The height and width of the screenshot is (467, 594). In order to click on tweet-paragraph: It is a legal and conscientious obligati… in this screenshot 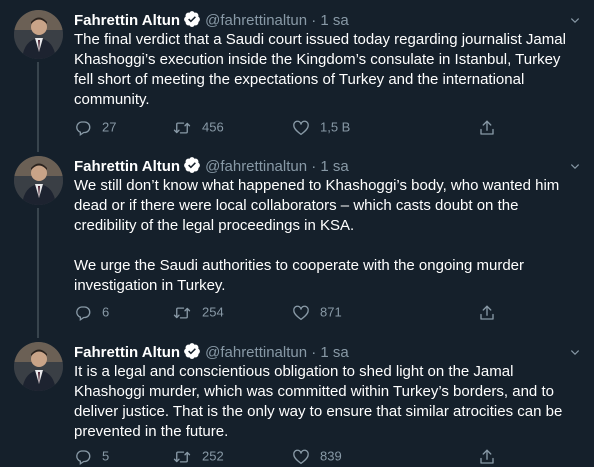, I will do `click(318, 401)`.